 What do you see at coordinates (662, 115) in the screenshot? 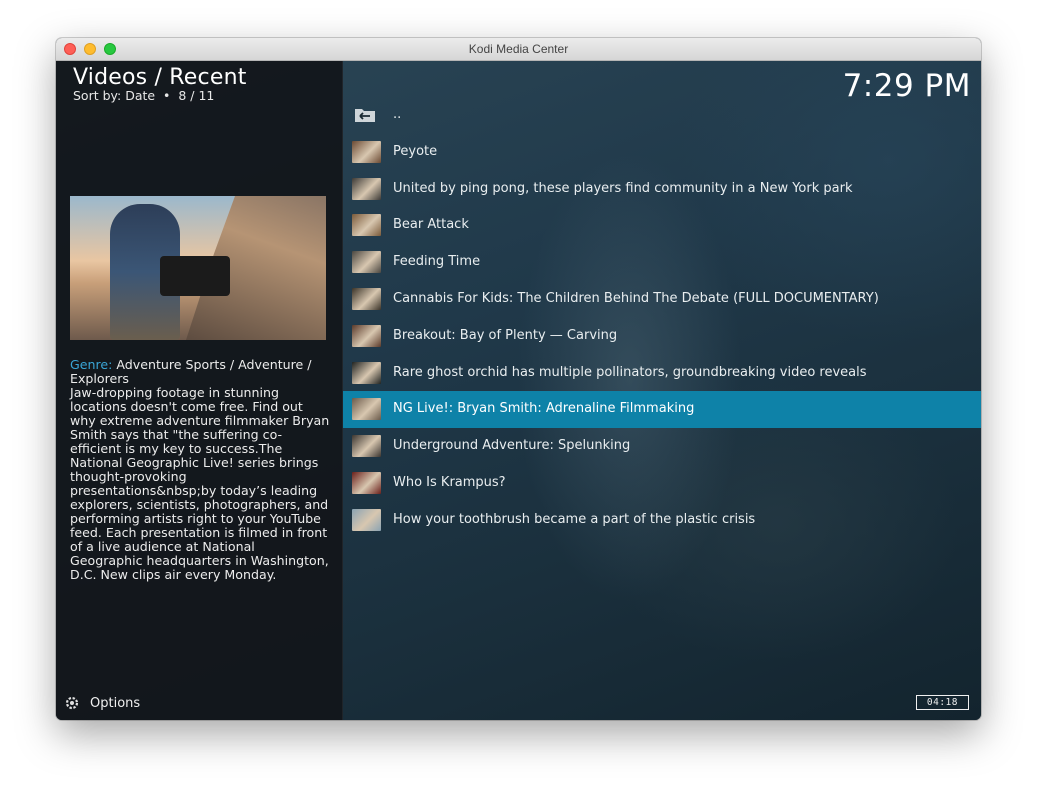
I see `list-item-parent: ..` at bounding box center [662, 115].